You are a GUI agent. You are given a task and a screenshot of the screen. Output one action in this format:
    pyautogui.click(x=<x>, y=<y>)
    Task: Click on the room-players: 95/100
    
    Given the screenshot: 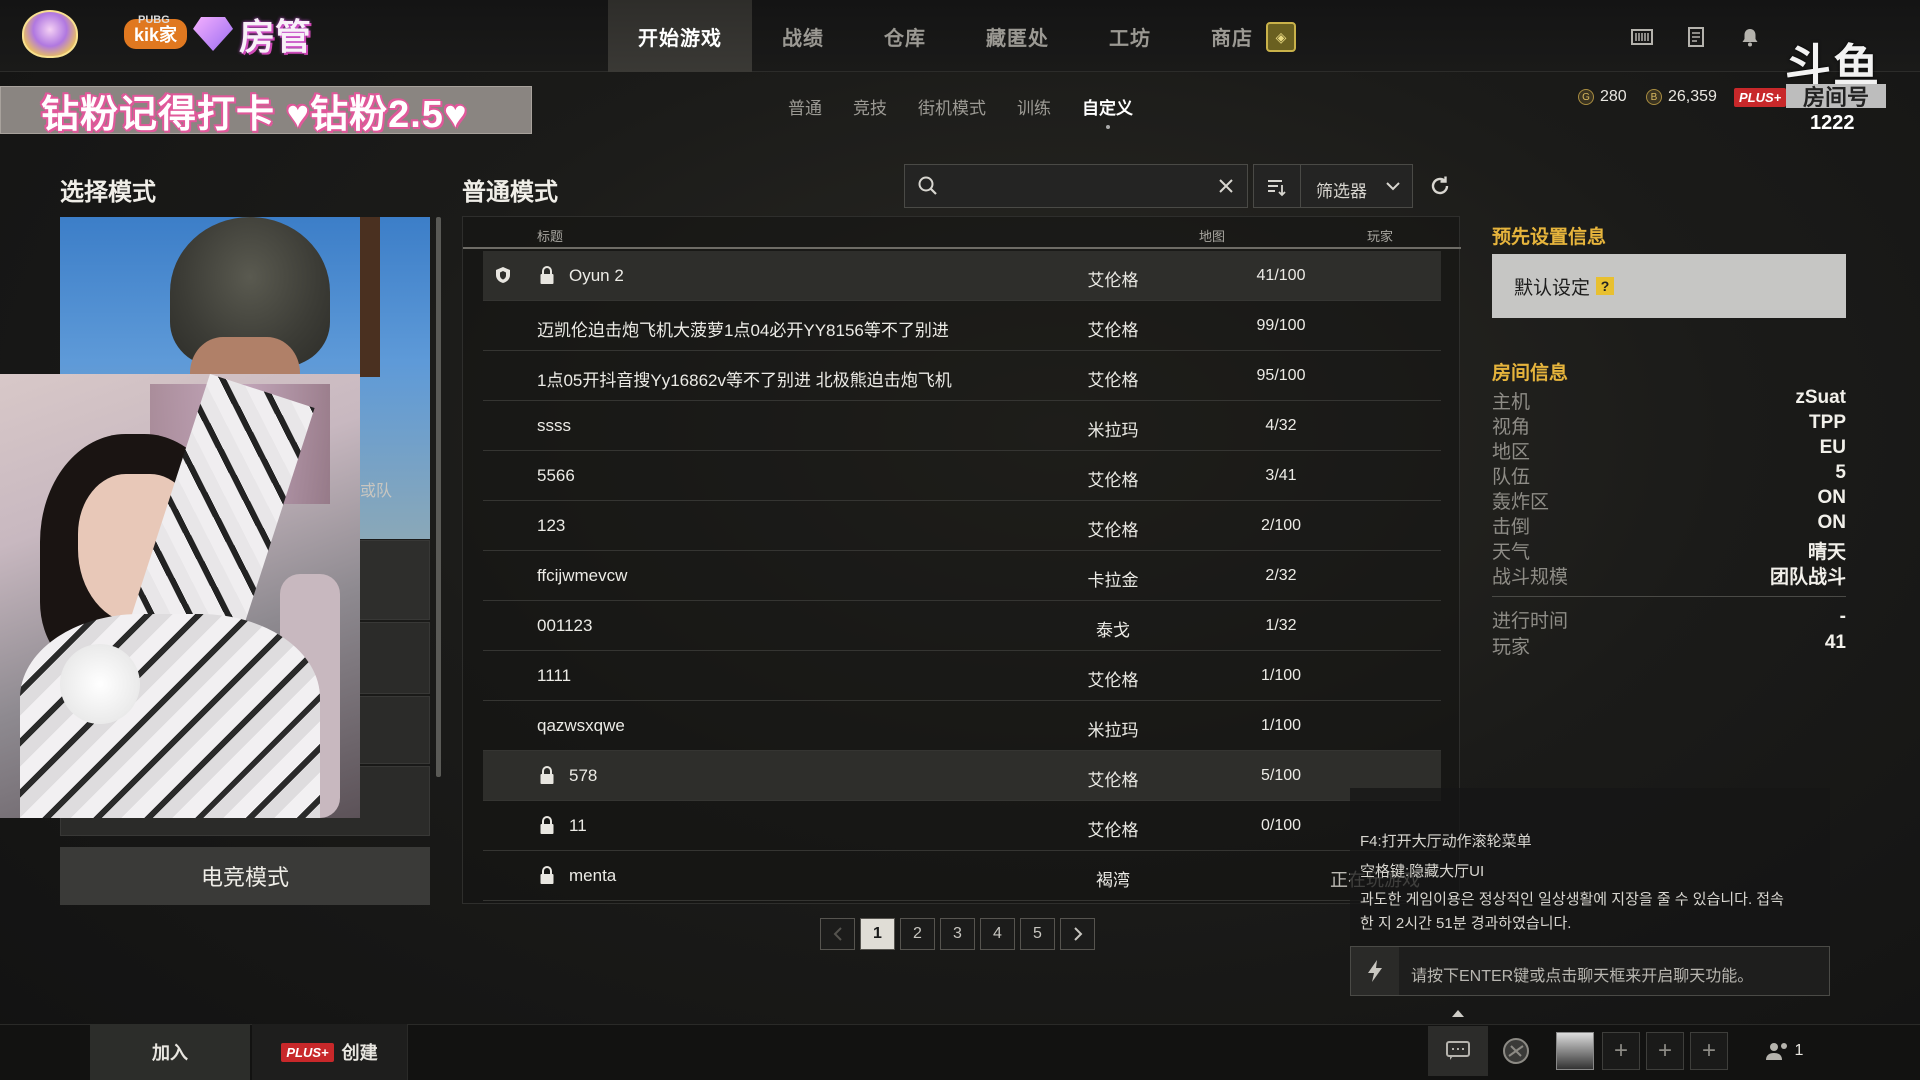 What is the action you would take?
    pyautogui.click(x=1281, y=375)
    